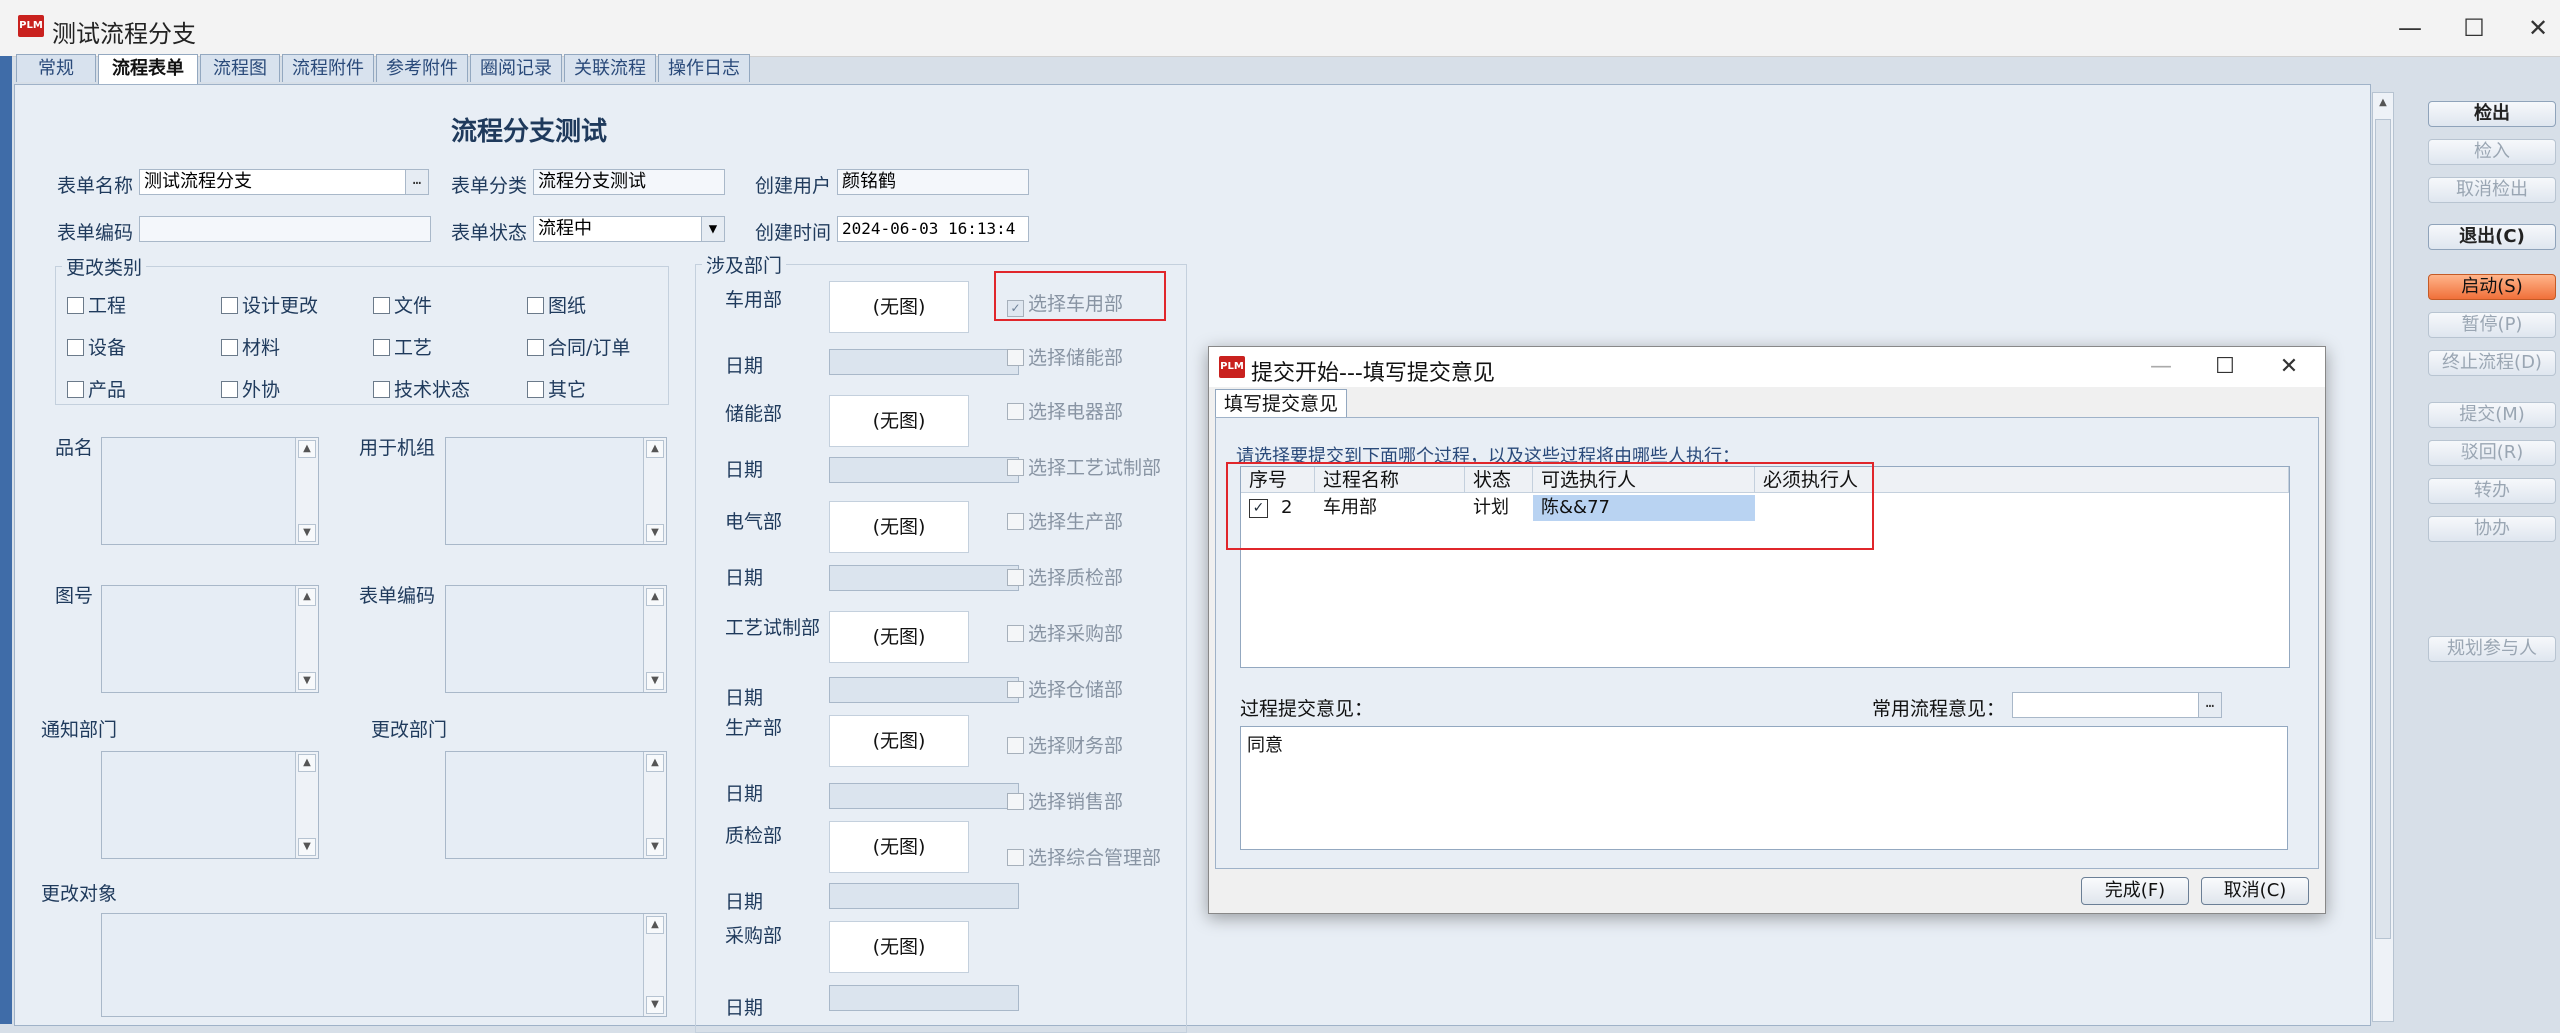  What do you see at coordinates (1065, 632) in the screenshot?
I see `dept-checkbox-purchasing: 选择采购部` at bounding box center [1065, 632].